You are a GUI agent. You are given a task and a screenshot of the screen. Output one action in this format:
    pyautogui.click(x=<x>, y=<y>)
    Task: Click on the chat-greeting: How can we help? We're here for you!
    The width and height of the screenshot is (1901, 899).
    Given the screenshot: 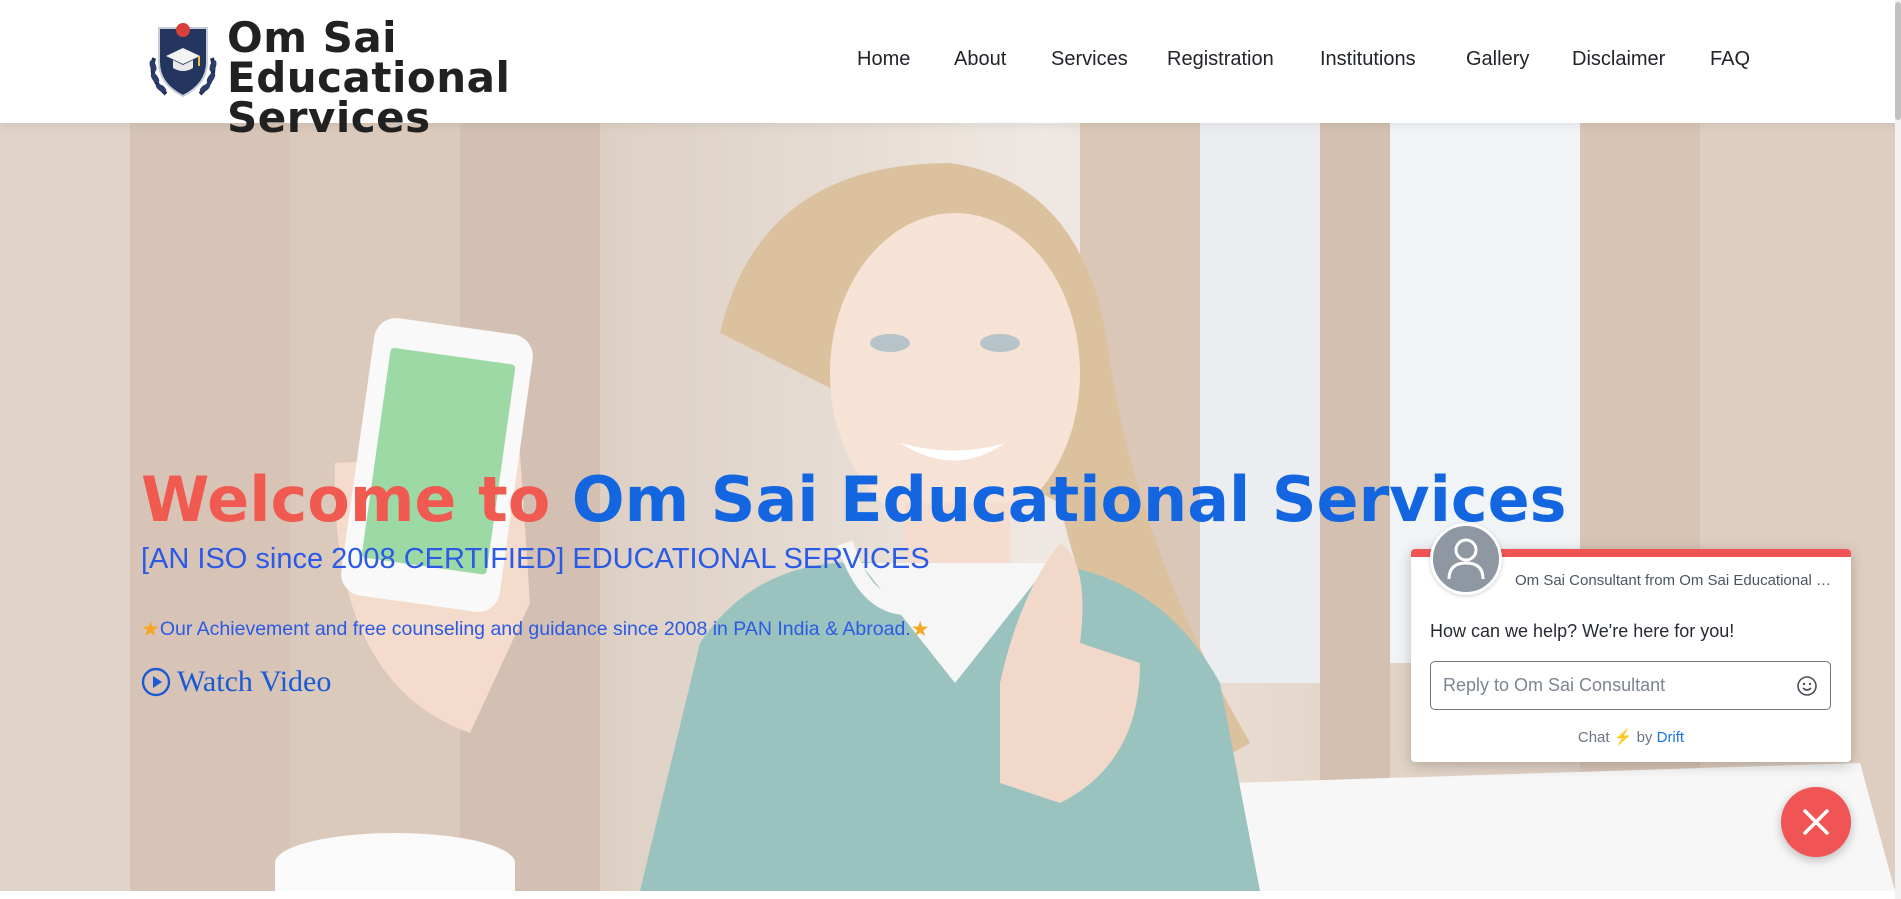 What is the action you would take?
    pyautogui.click(x=1582, y=631)
    